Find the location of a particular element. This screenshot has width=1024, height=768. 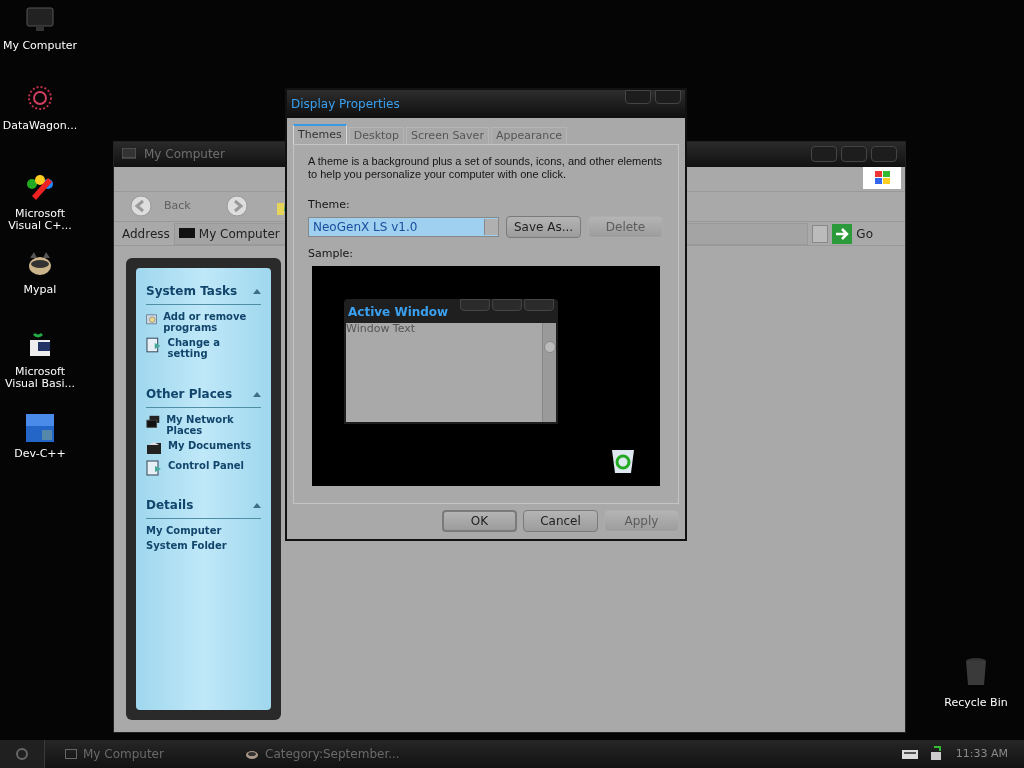

task-link: My Documents is located at coordinates (210, 448).